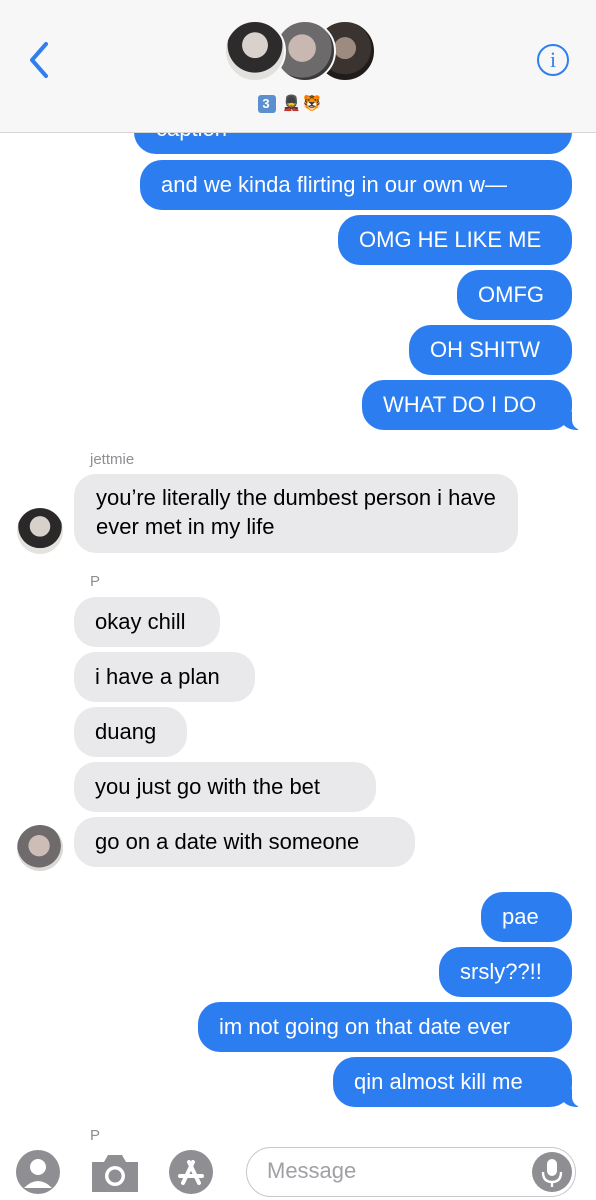  What do you see at coordinates (147, 622) in the screenshot?
I see `message-bubble-incoming: okay chill` at bounding box center [147, 622].